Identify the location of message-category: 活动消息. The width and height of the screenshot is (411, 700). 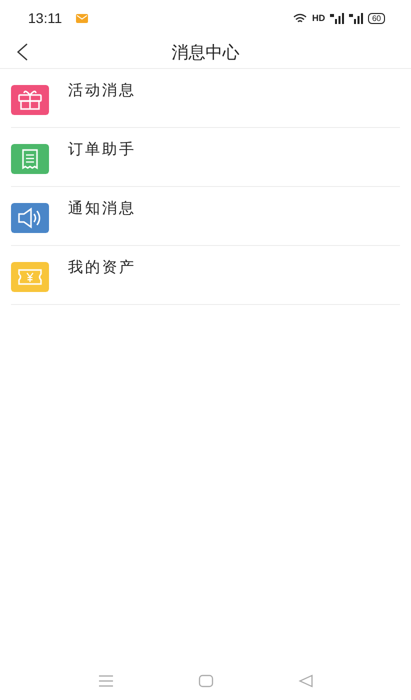
(102, 90).